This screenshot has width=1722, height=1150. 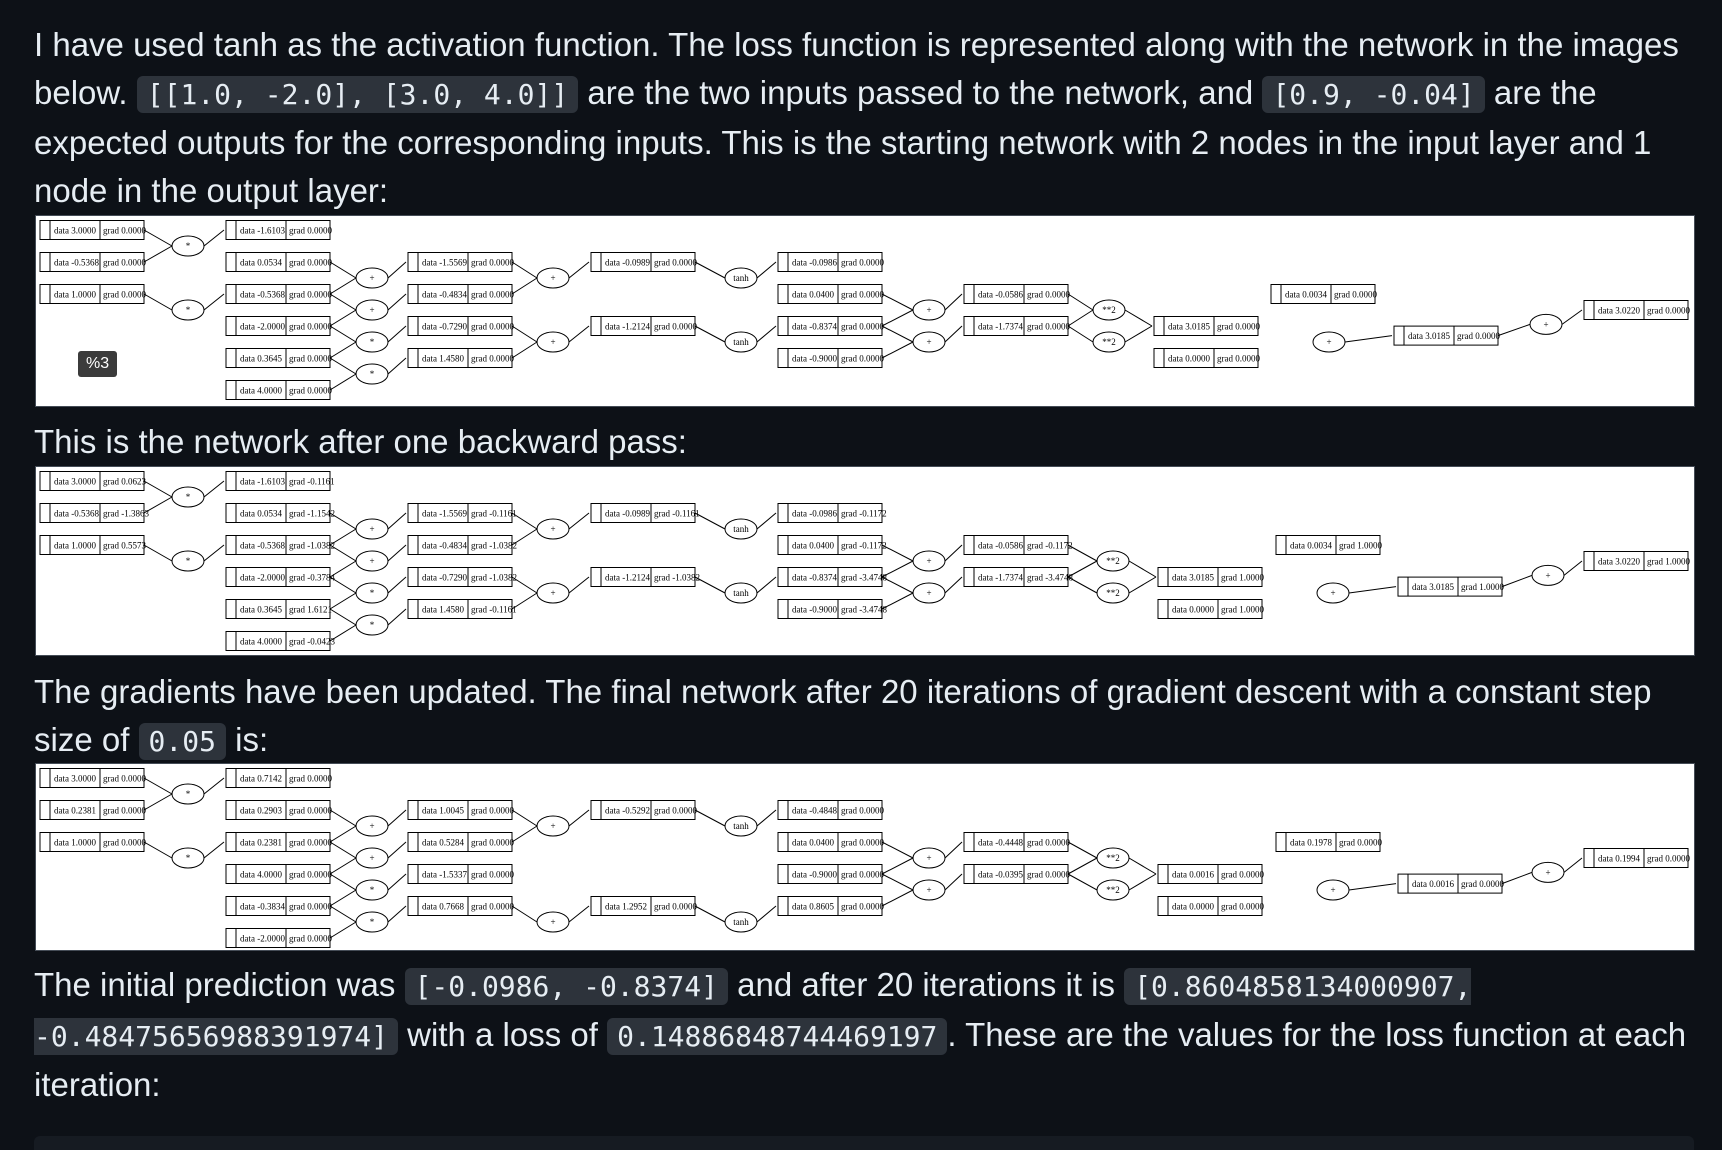 What do you see at coordinates (1373, 94) in the screenshot?
I see `expected-outputs-code: [0.9, -0.04]` at bounding box center [1373, 94].